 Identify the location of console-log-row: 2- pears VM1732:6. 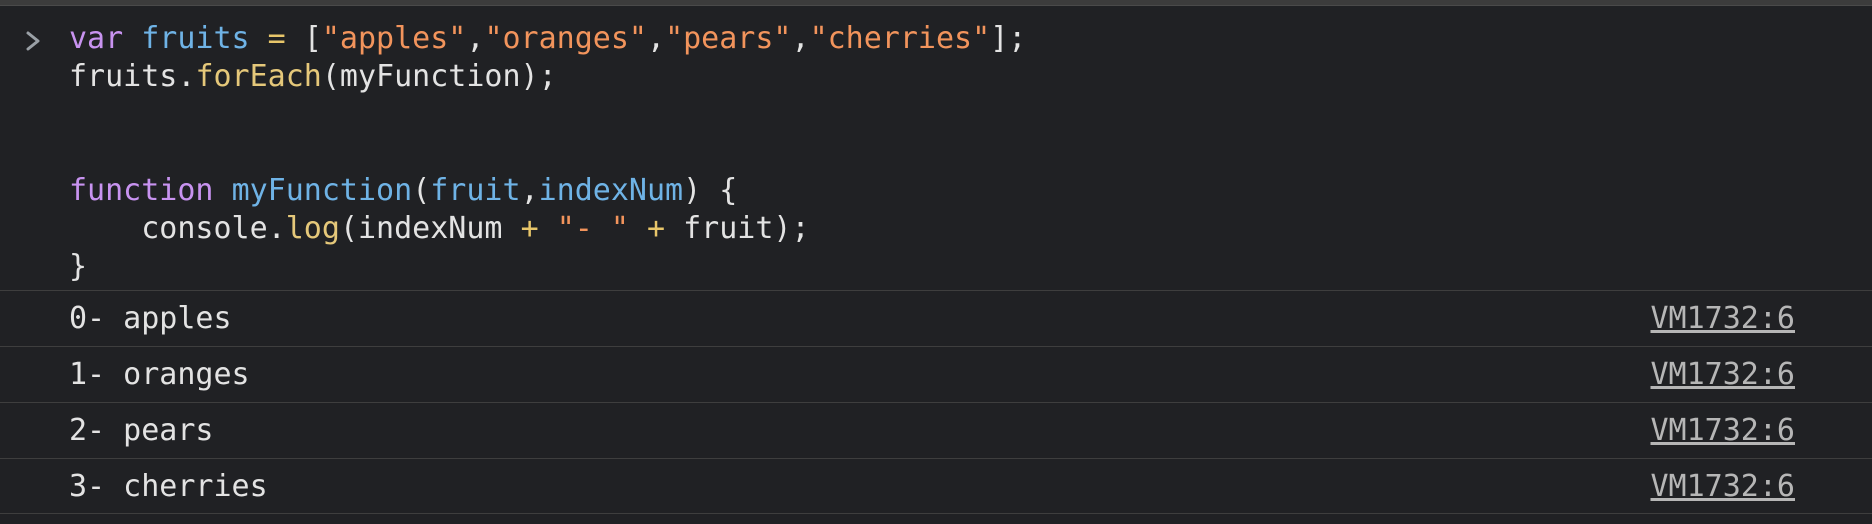
(936, 430).